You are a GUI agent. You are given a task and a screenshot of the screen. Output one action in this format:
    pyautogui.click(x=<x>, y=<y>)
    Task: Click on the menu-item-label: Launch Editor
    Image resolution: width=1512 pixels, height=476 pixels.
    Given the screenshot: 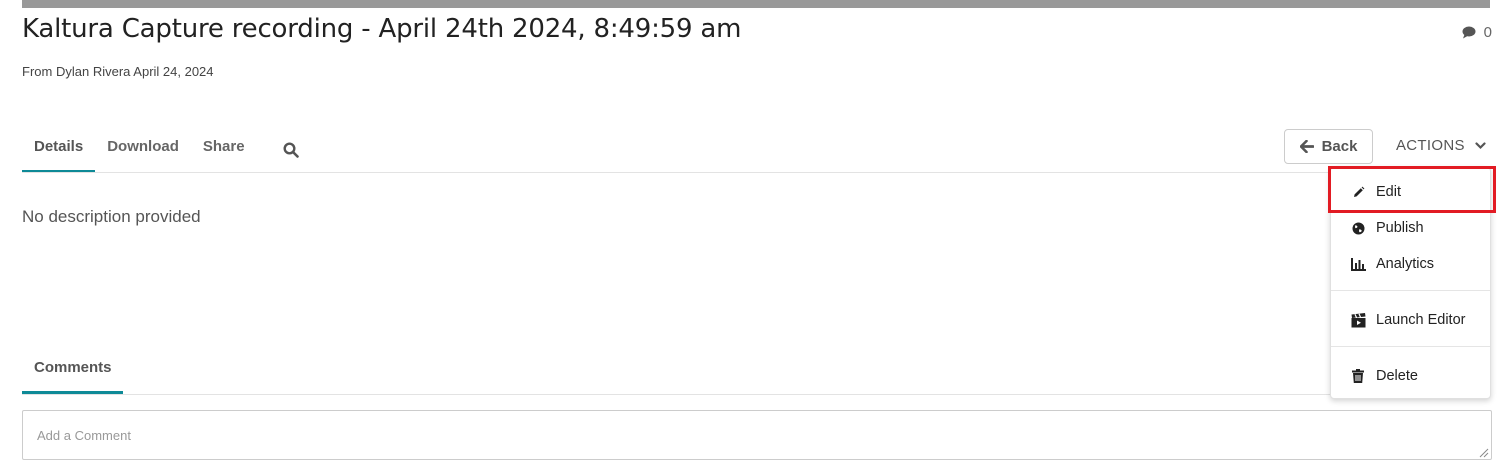 What is the action you would take?
    pyautogui.click(x=1421, y=320)
    